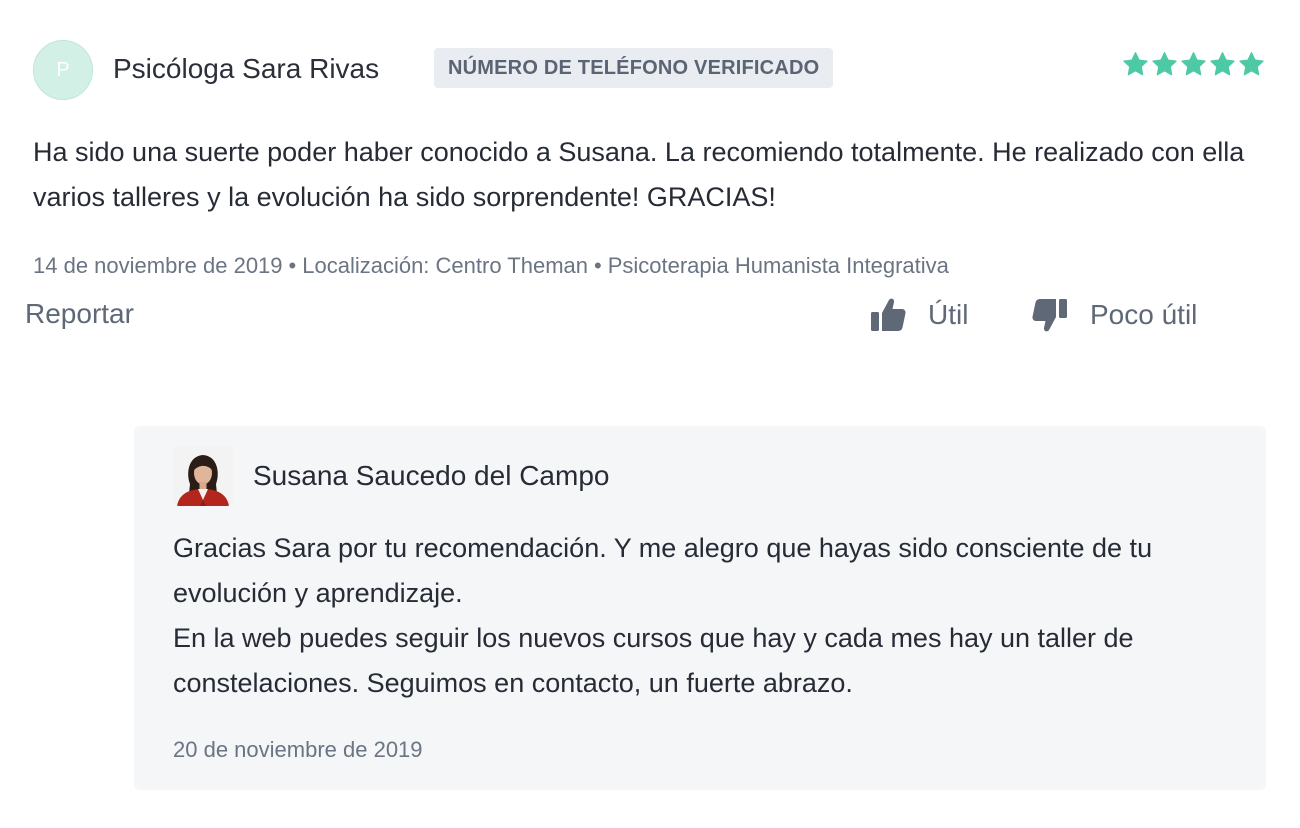  I want to click on reply-date: 20 de noviembre de 2019, so click(298, 749).